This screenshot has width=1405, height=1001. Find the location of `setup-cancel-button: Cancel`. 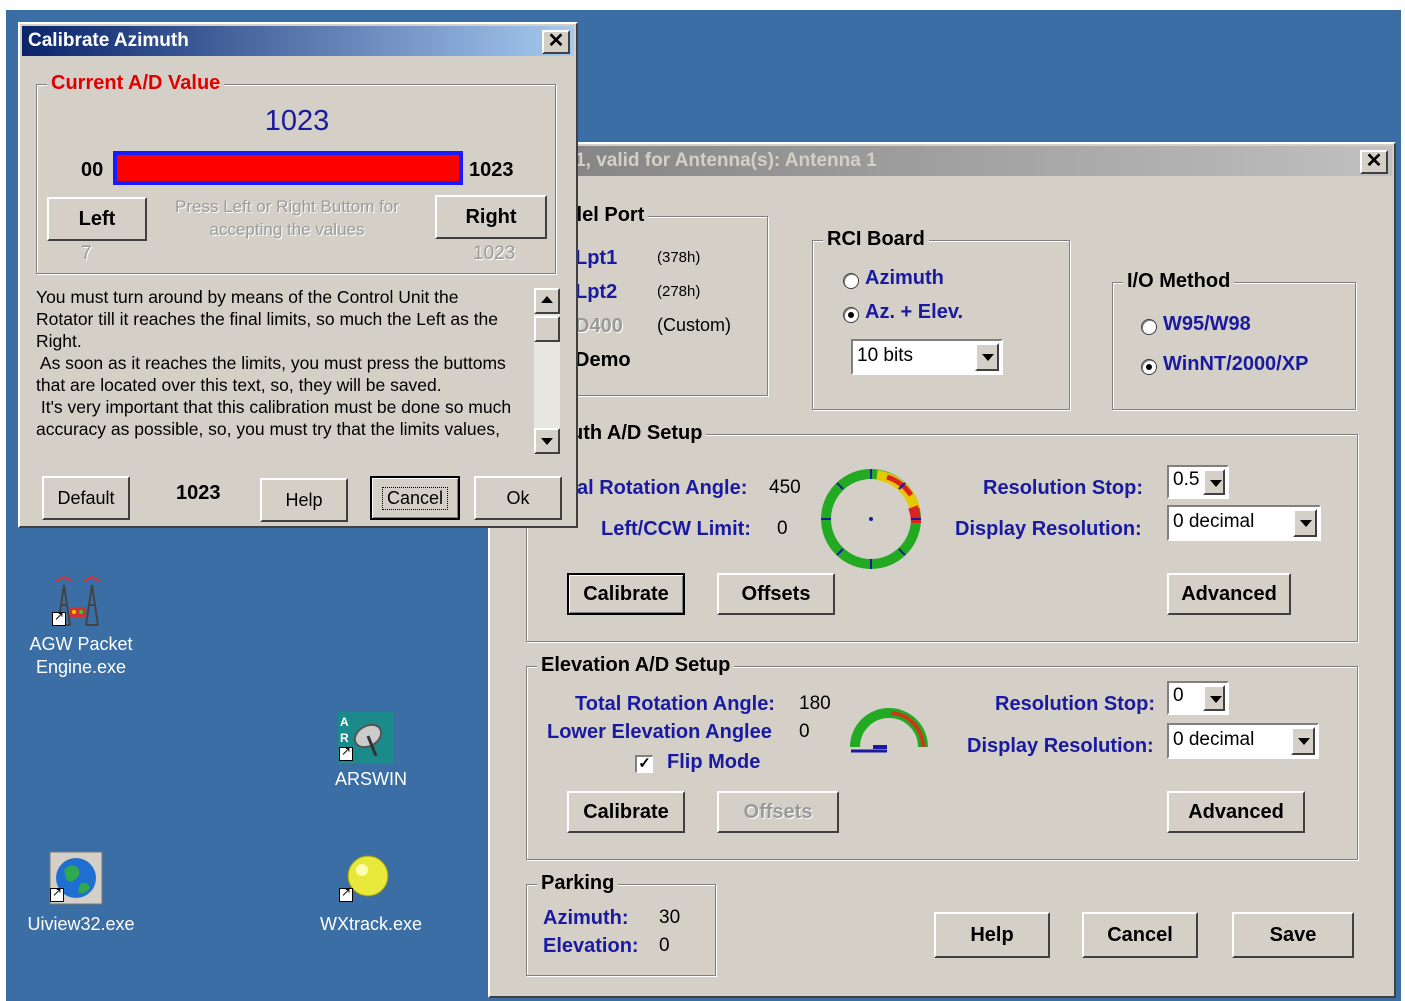

setup-cancel-button: Cancel is located at coordinates (1140, 935).